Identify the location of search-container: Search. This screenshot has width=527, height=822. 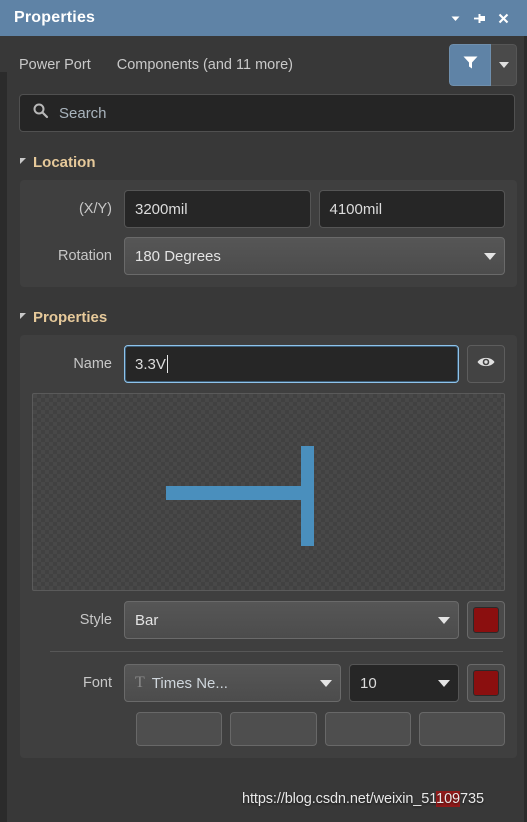
(267, 113).